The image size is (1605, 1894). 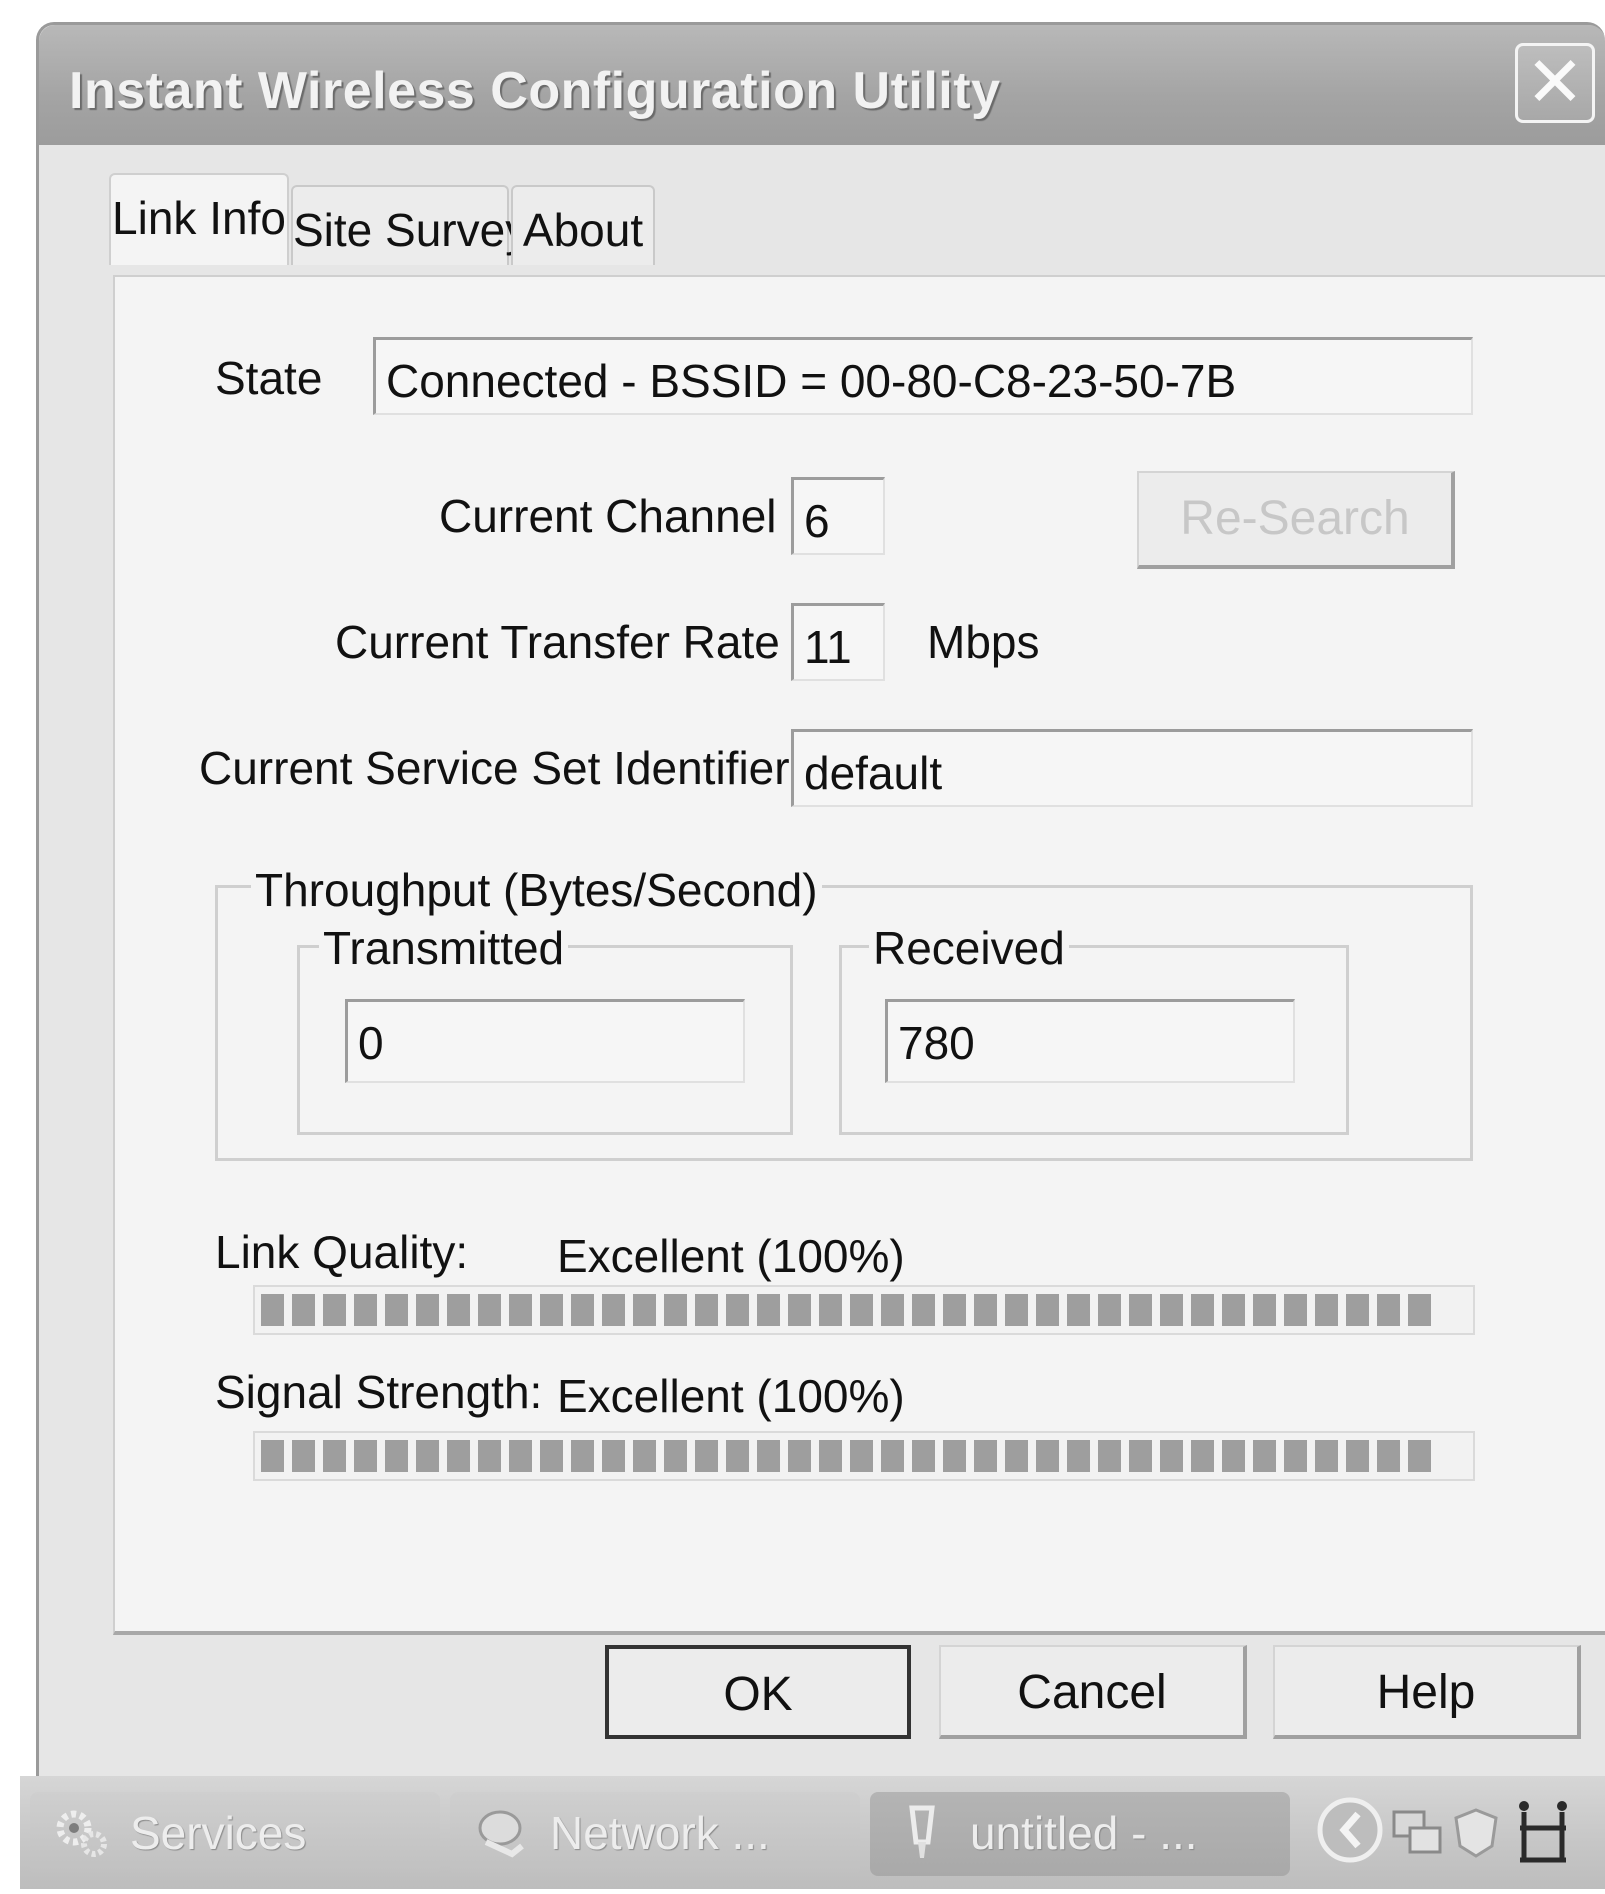 What do you see at coordinates (864, 1456) in the screenshot?
I see `signal-strength-bar` at bounding box center [864, 1456].